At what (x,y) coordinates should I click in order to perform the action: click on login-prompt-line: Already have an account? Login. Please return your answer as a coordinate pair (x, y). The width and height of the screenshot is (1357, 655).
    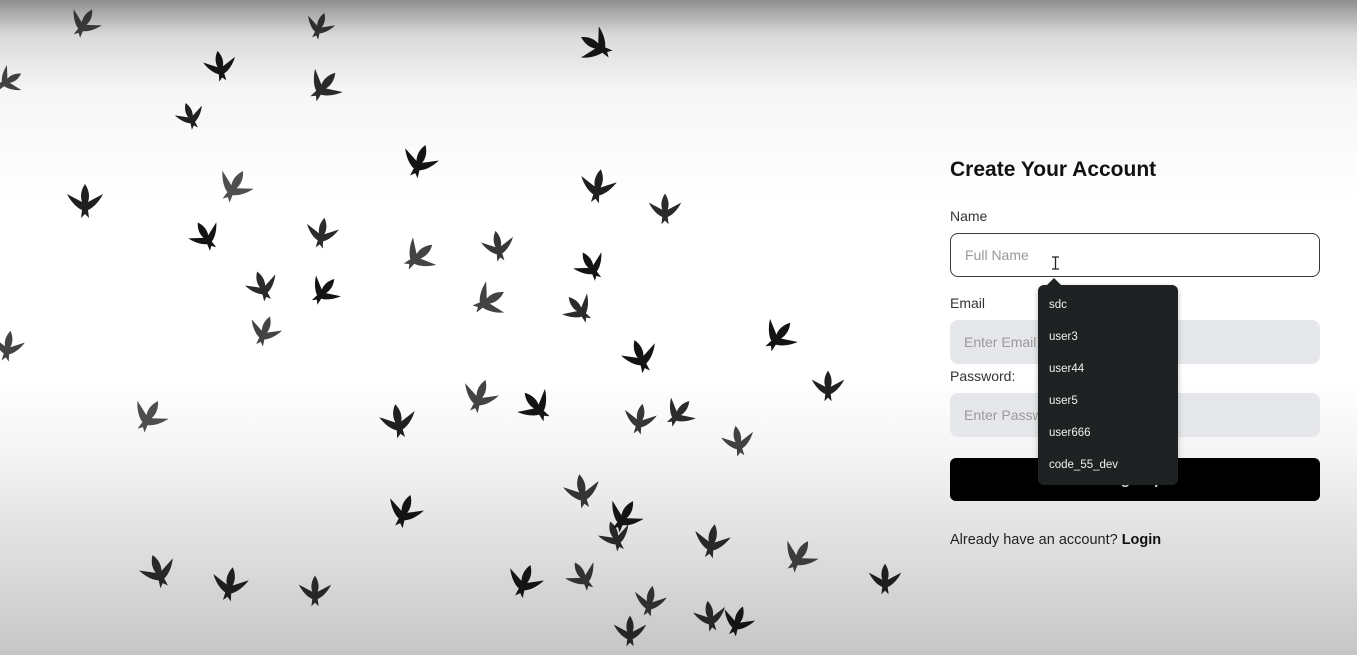
    Looking at the image, I should click on (1055, 540).